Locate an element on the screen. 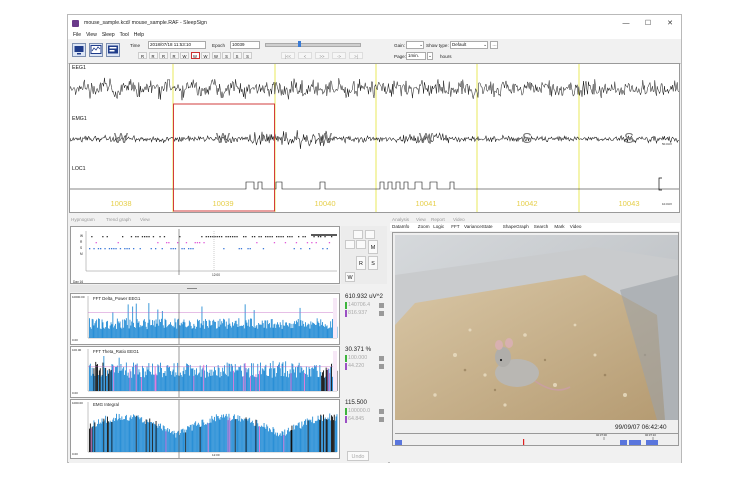  epoch-label-2: 10040 is located at coordinates (325, 203).